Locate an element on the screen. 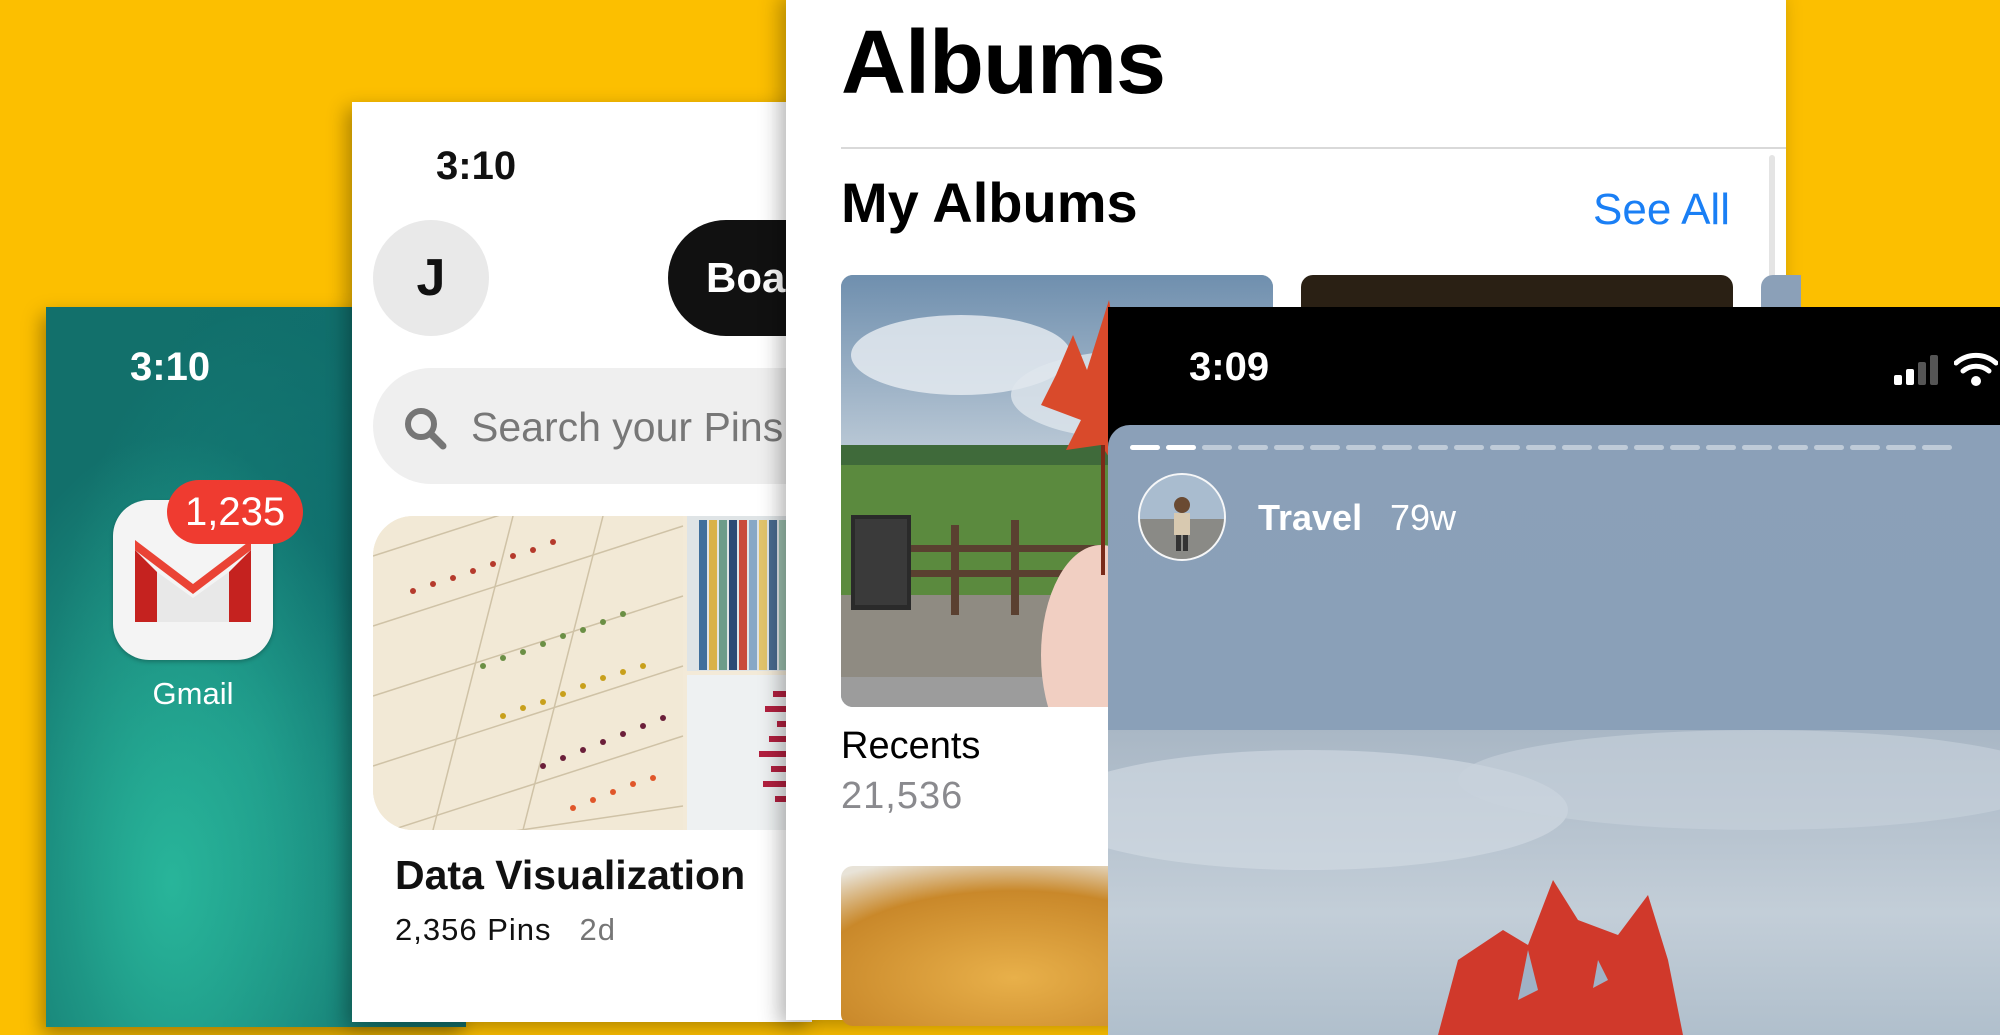 This screenshot has width=2000, height=1035. album-name: Recents is located at coordinates (910, 746).